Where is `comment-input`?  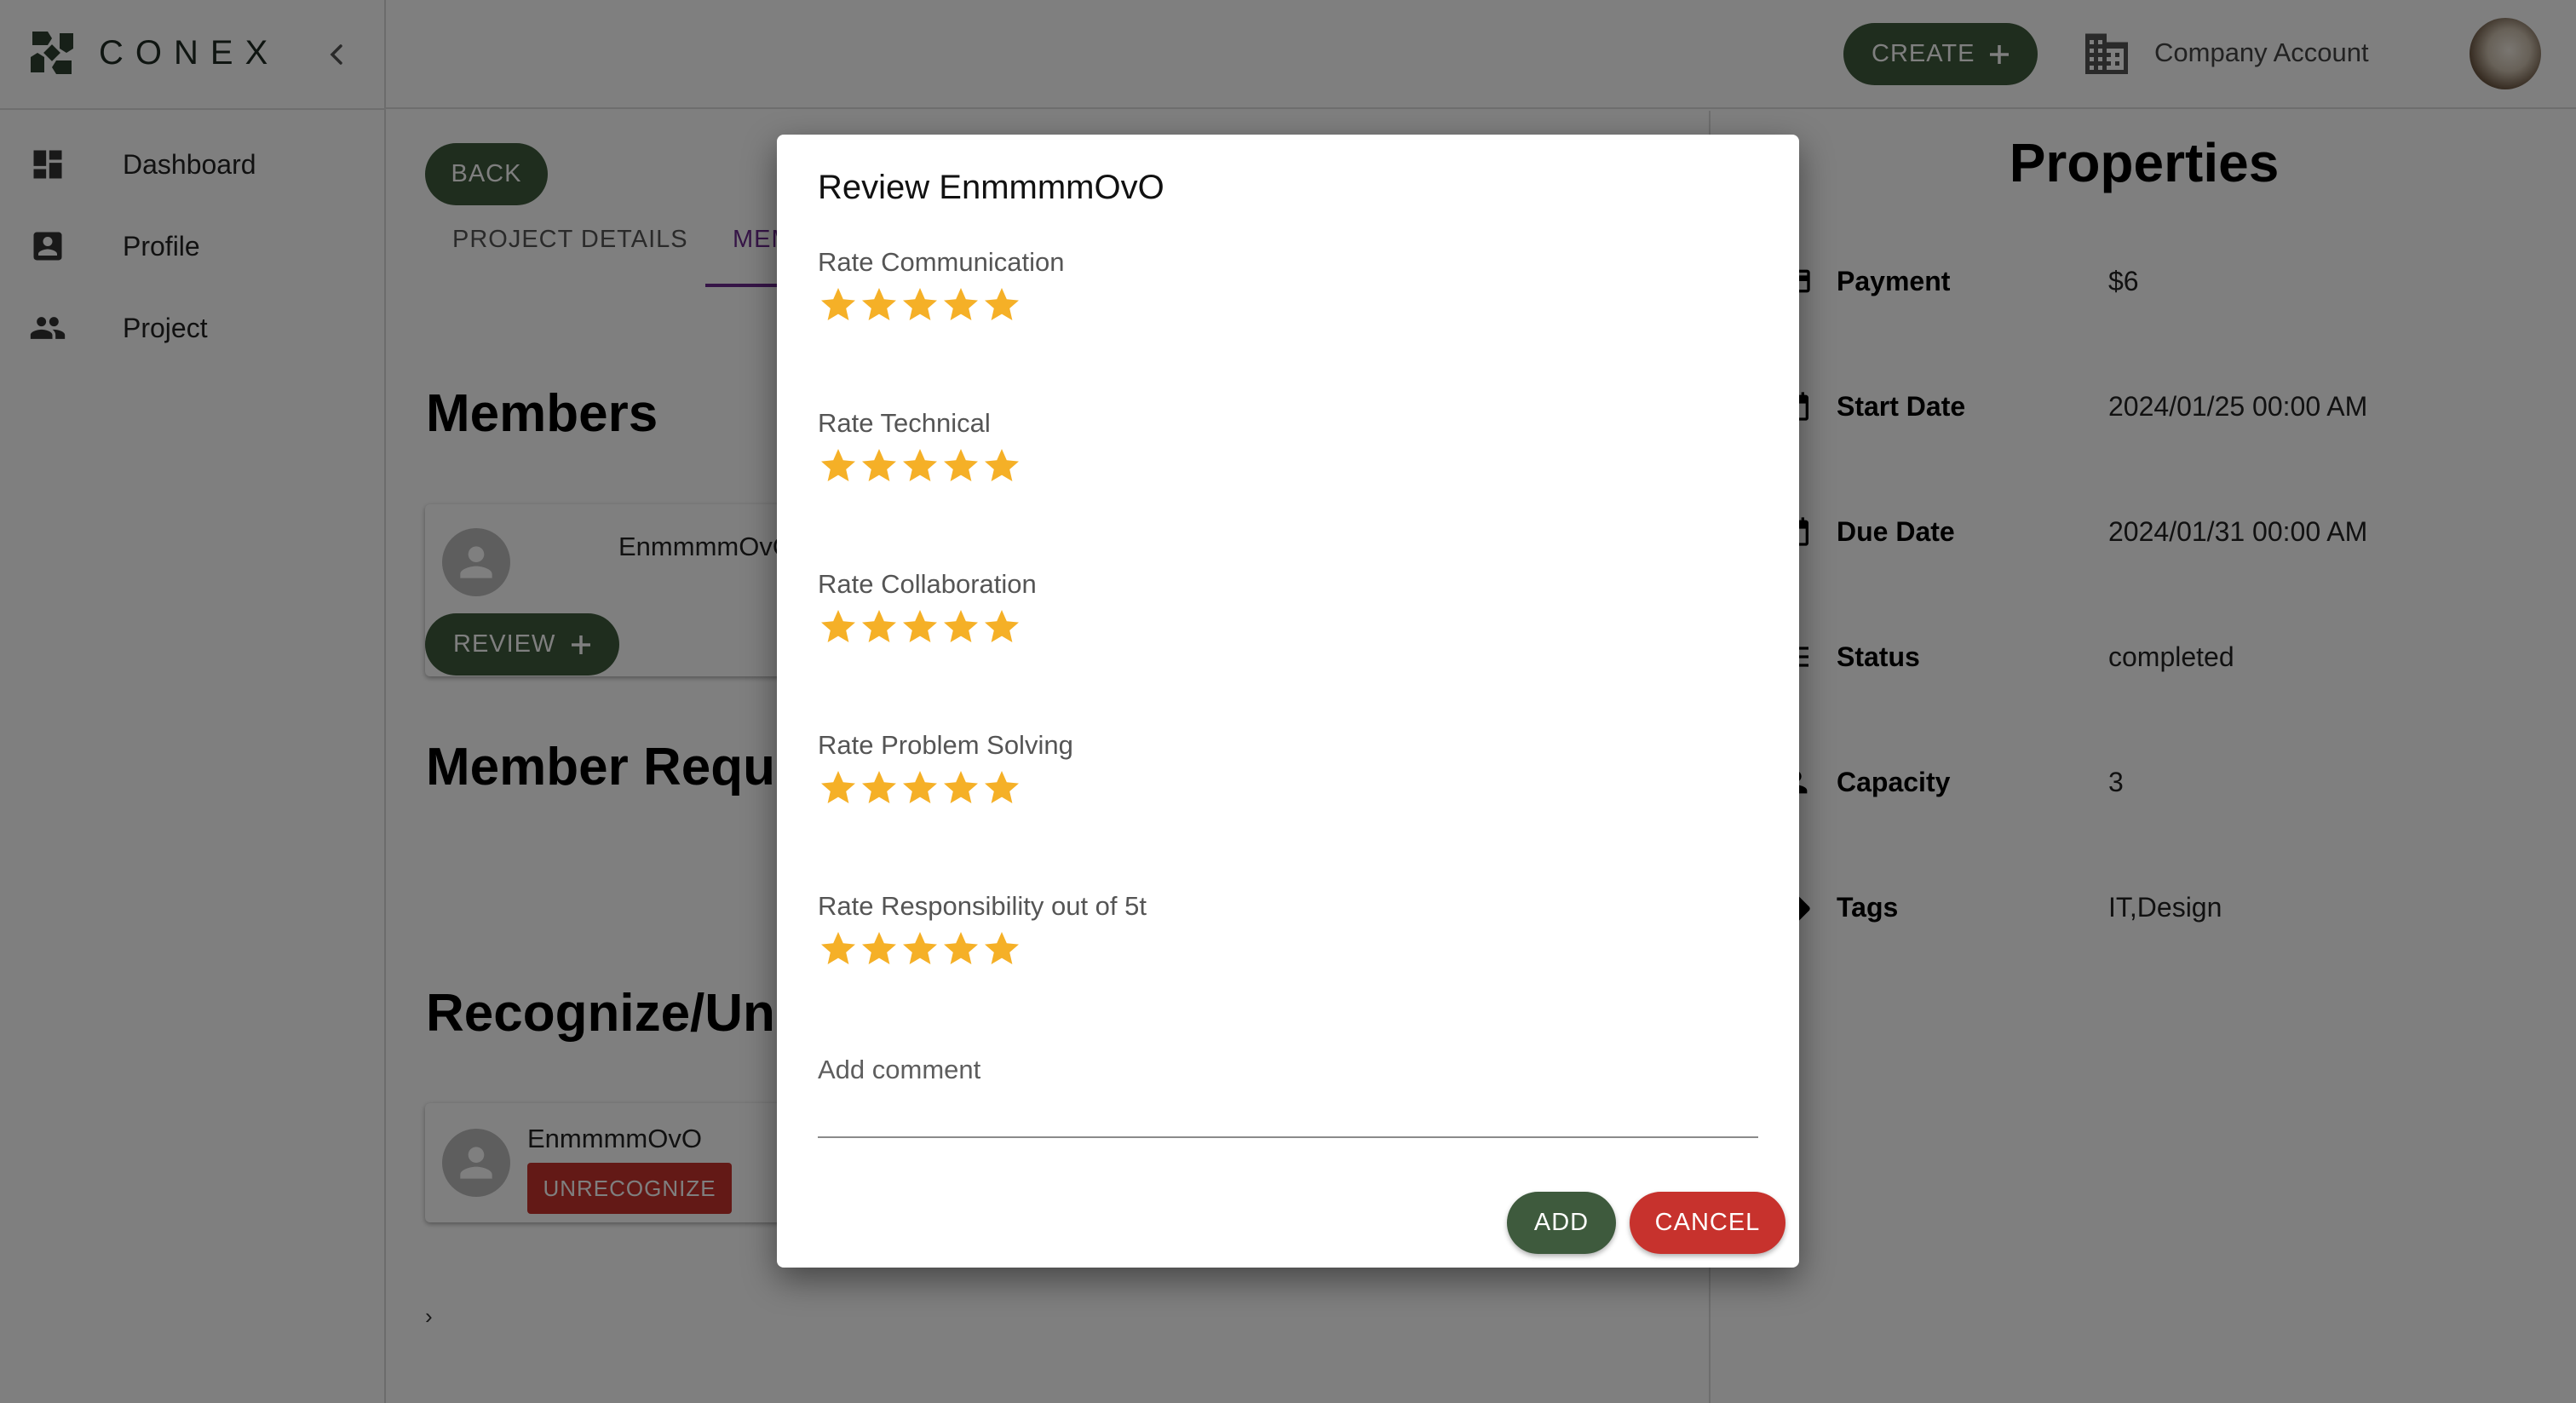
comment-input is located at coordinates (1288, 1069).